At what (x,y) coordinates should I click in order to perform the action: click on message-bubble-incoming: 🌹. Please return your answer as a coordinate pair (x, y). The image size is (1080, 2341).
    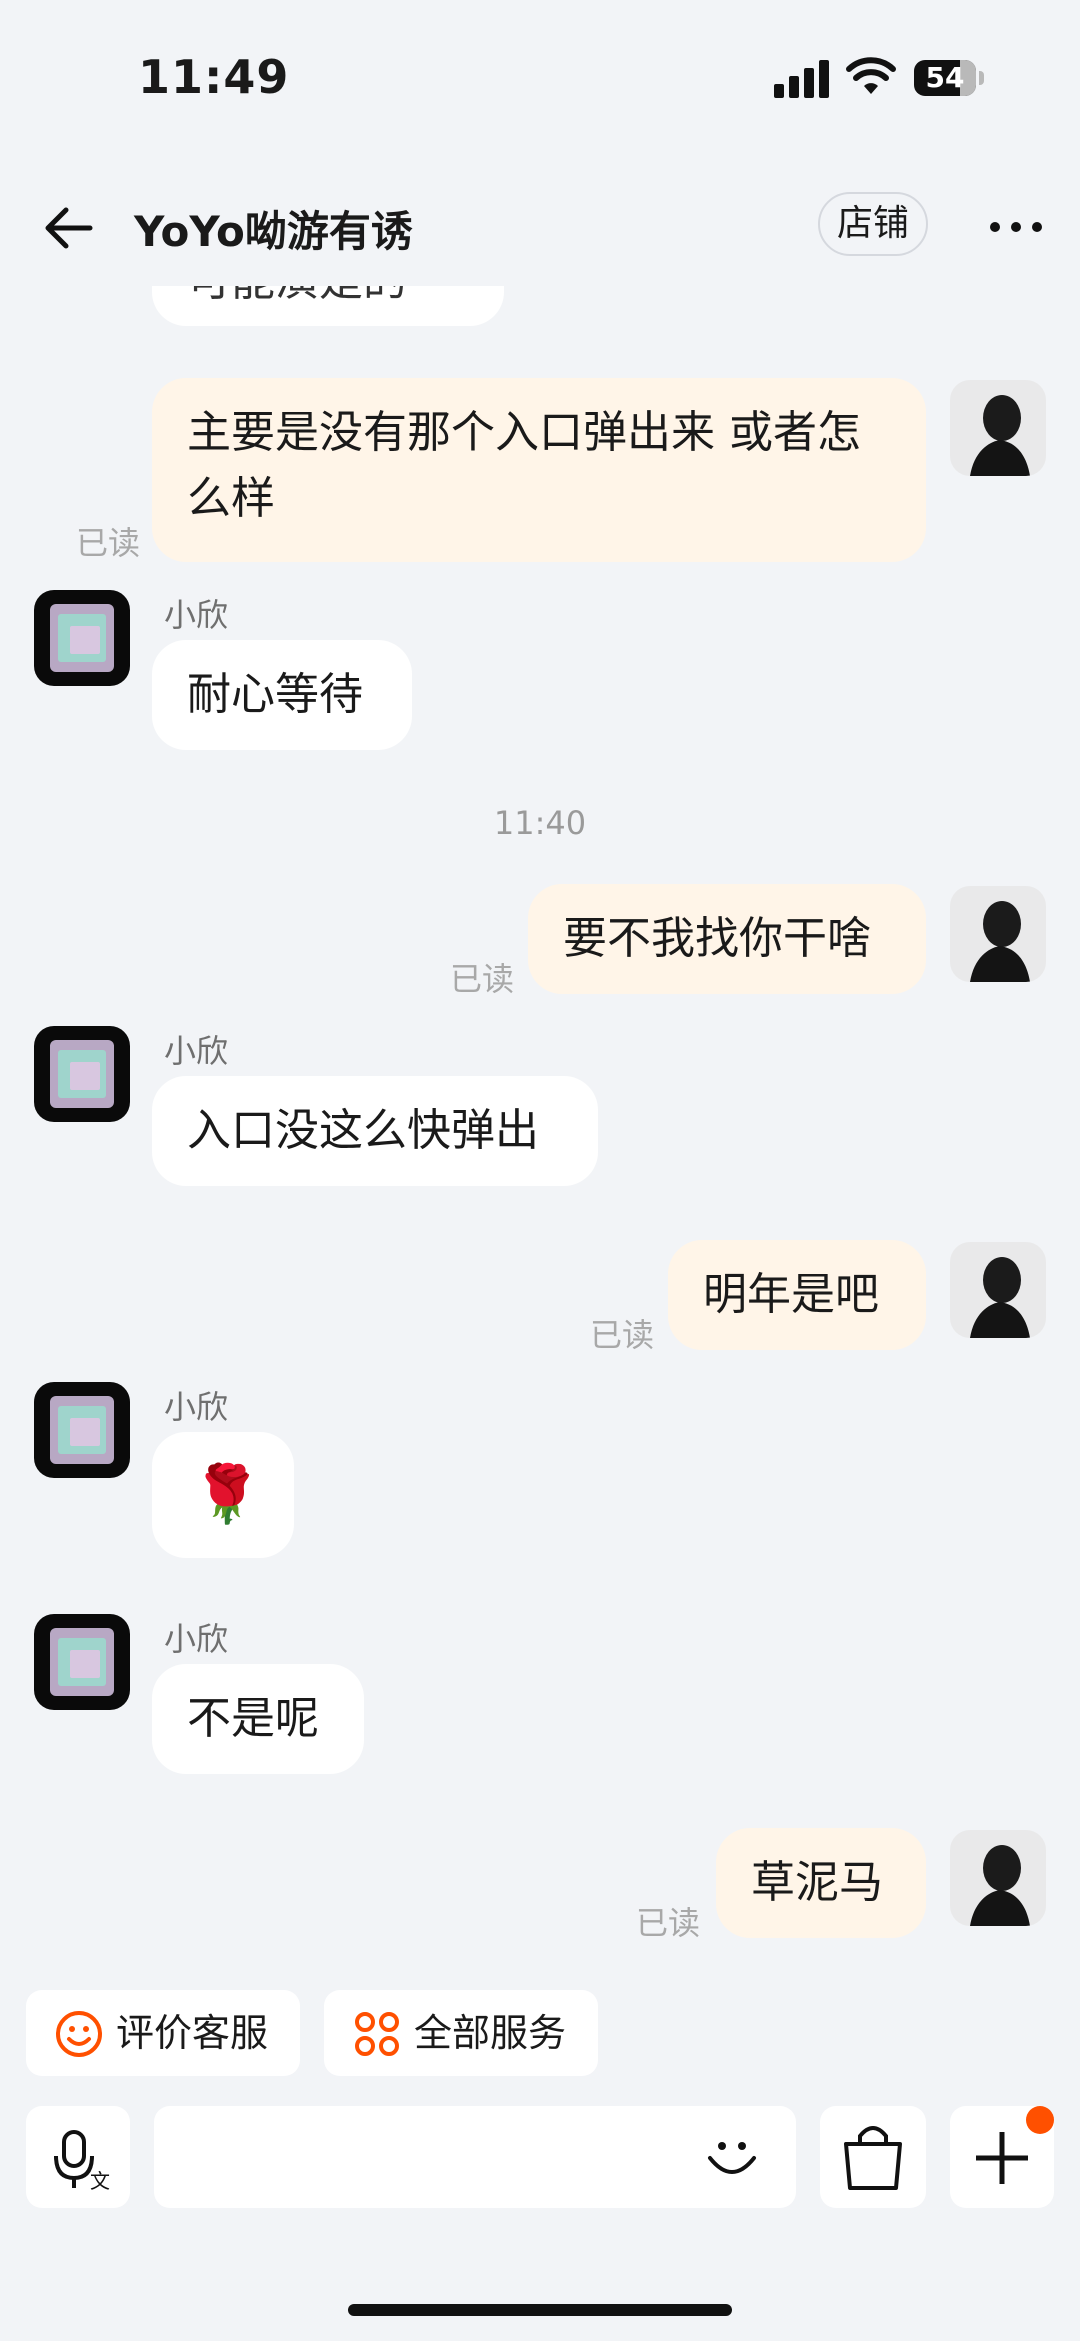
    Looking at the image, I should click on (223, 1495).